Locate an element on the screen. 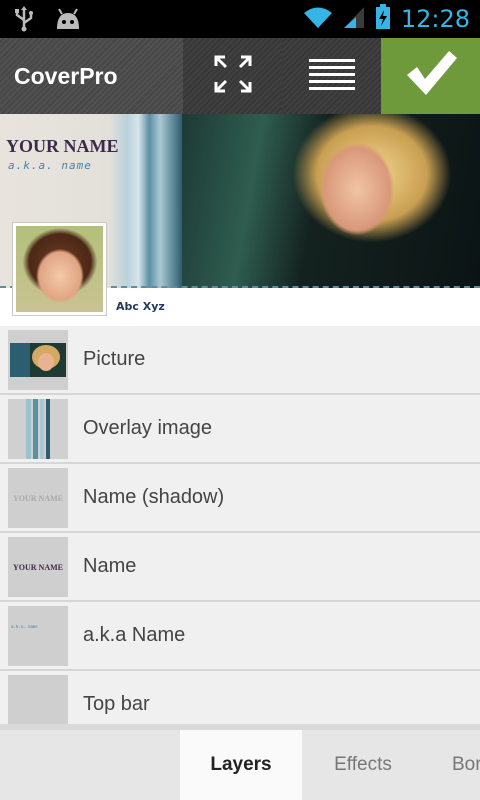 The height and width of the screenshot is (800, 480). tab-borders: Bor is located at coordinates (460, 765).